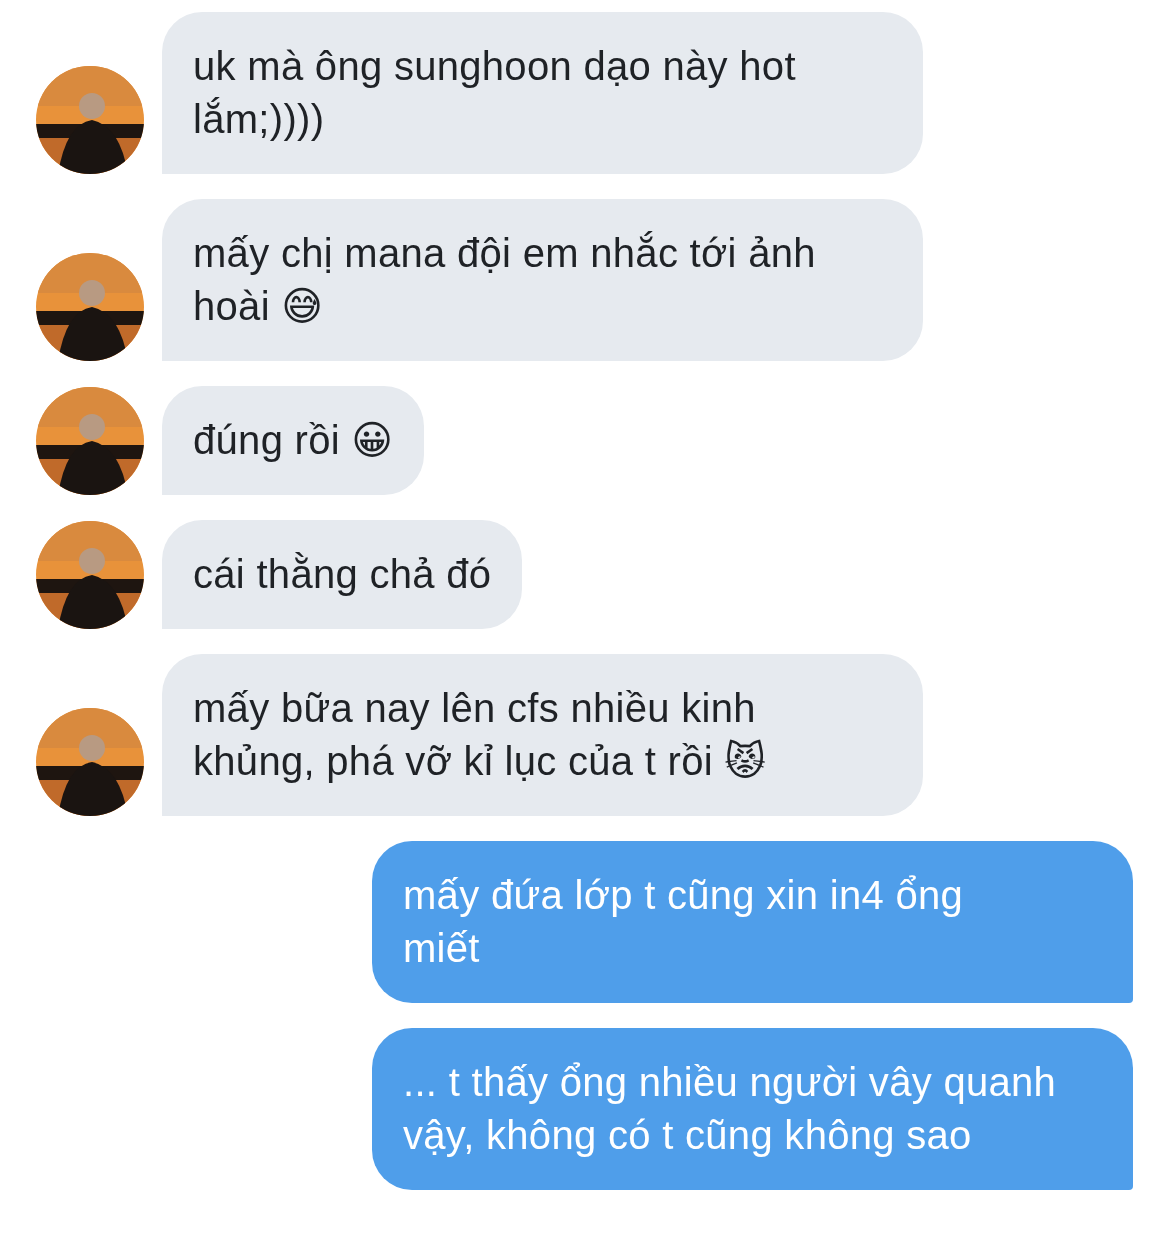  Describe the element at coordinates (542, 93) in the screenshot. I see `message-bubble: uk mà ông sunghoon dạo này hot lắm;))))` at that location.